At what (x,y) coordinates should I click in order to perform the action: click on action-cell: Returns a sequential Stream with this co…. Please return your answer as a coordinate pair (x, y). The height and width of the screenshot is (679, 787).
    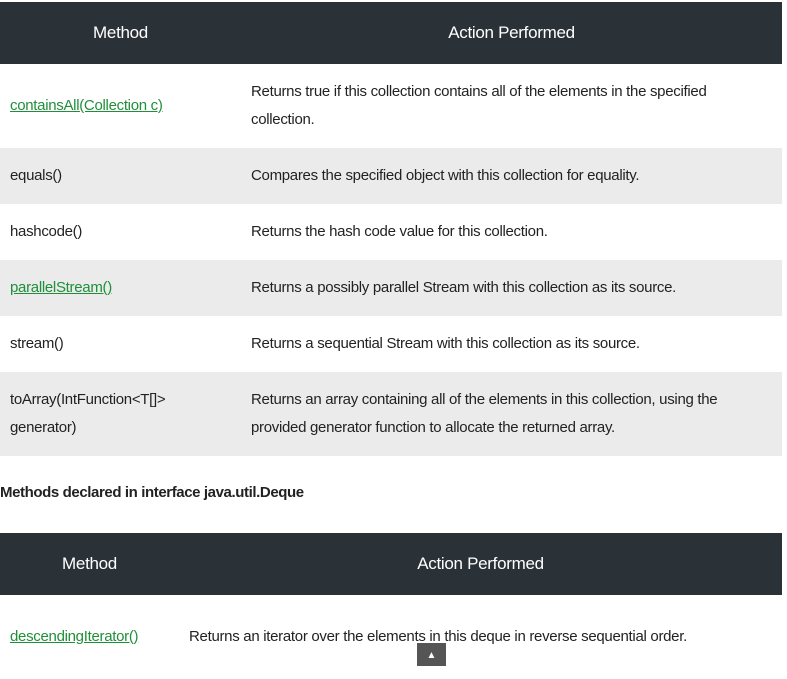
    Looking at the image, I should click on (445, 343).